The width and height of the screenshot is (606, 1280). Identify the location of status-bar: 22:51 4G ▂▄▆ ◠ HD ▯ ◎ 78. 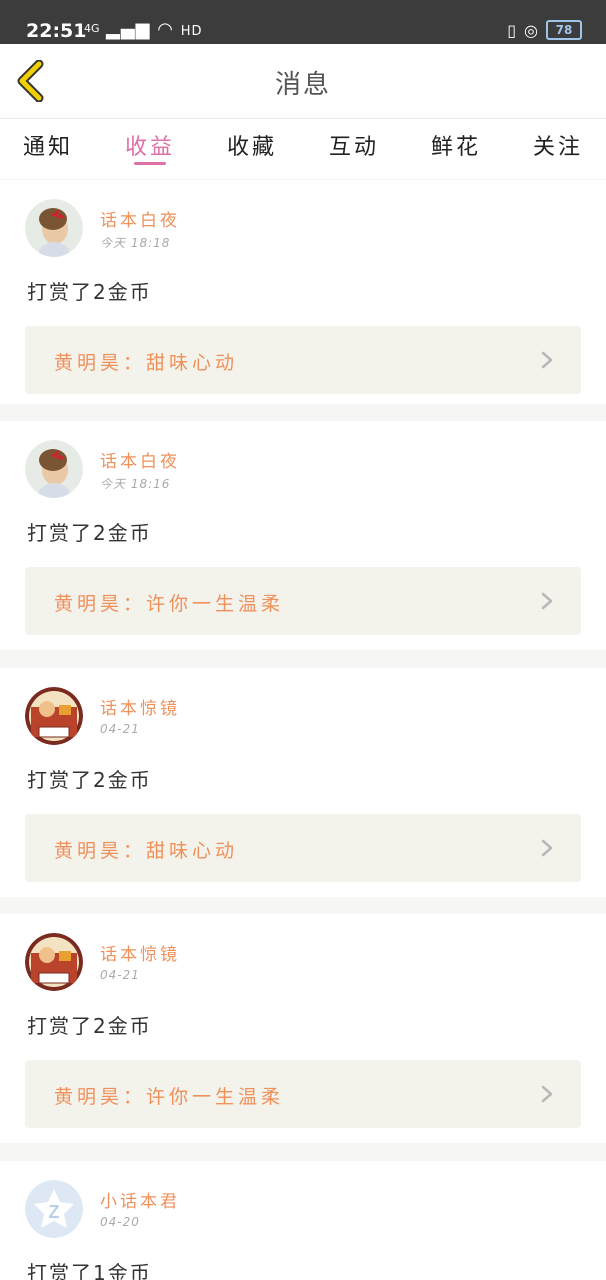
(303, 22).